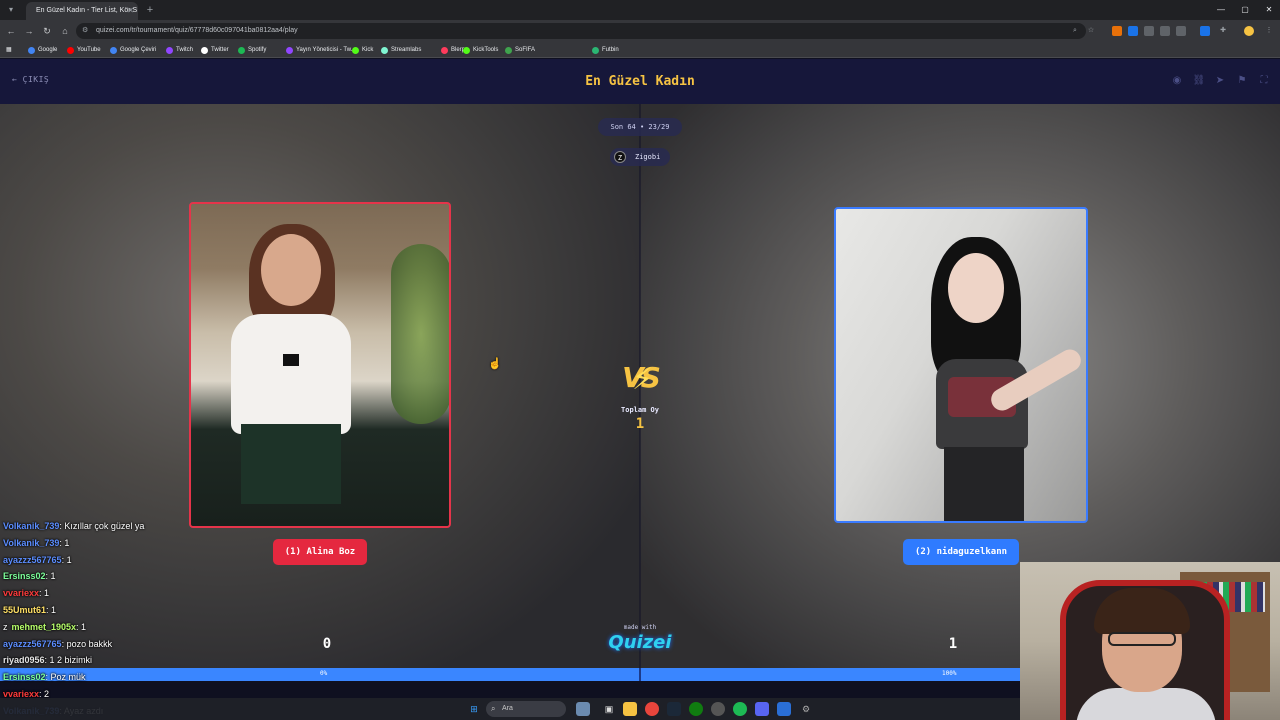 This screenshot has height=720, width=1280. I want to click on bookmark-item: YouTube, so click(84, 50).